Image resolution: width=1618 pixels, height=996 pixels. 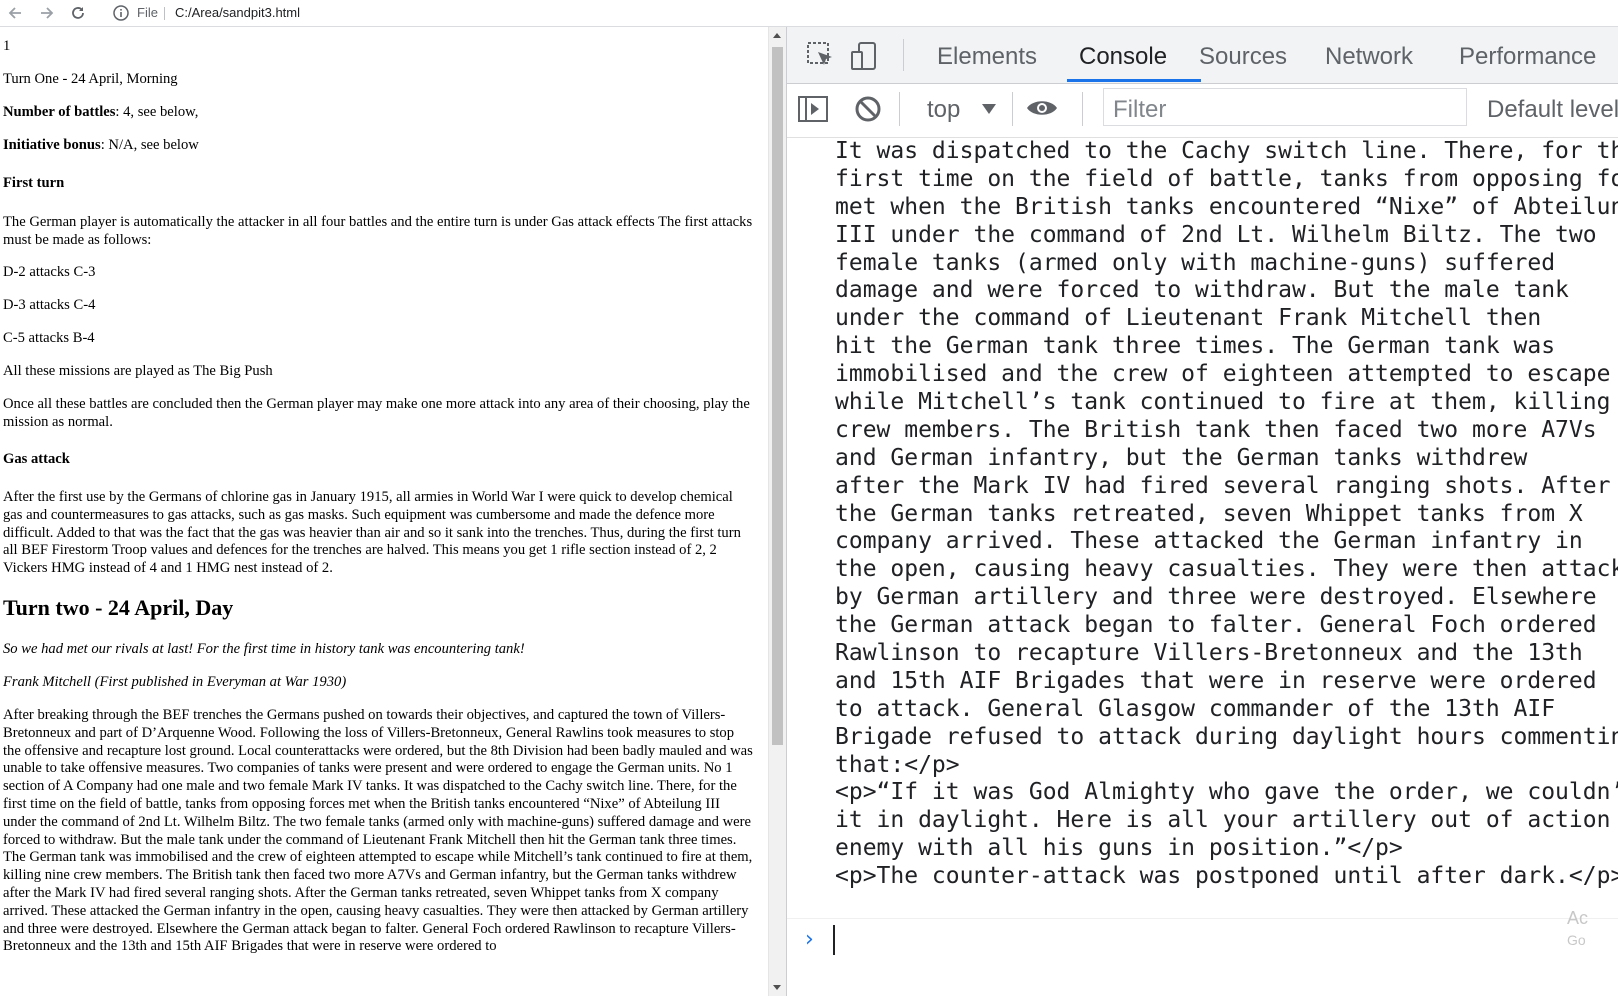 I want to click on tab-elements: Elements, so click(x=987, y=57).